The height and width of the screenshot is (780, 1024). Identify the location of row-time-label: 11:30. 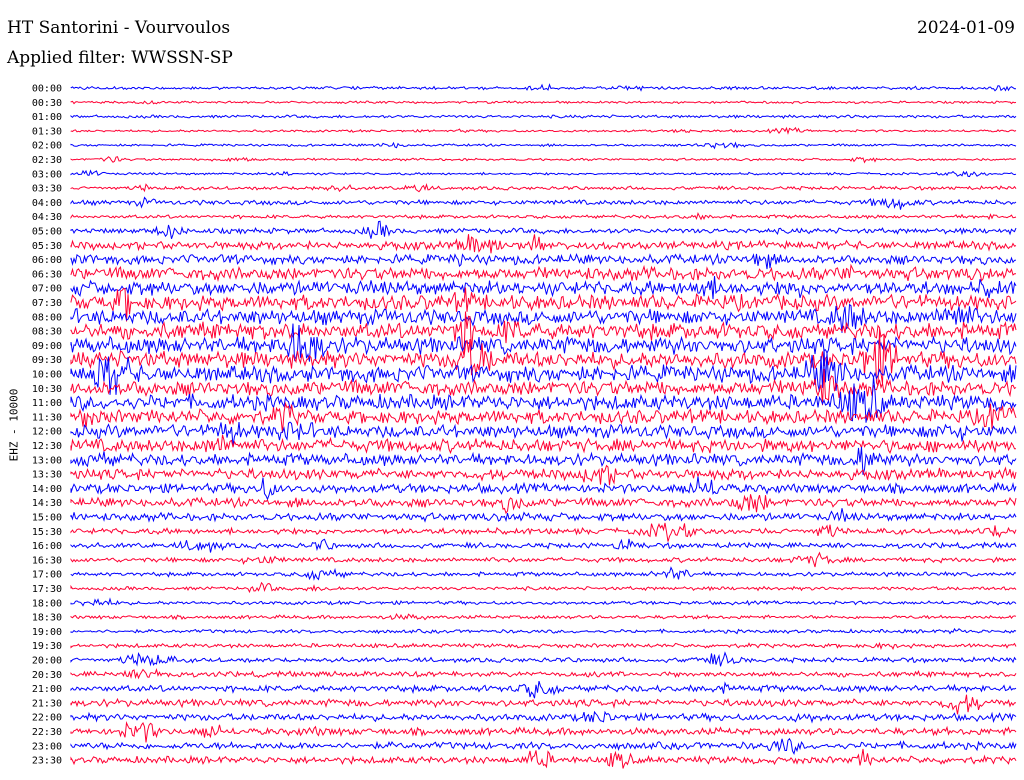
(47, 417).